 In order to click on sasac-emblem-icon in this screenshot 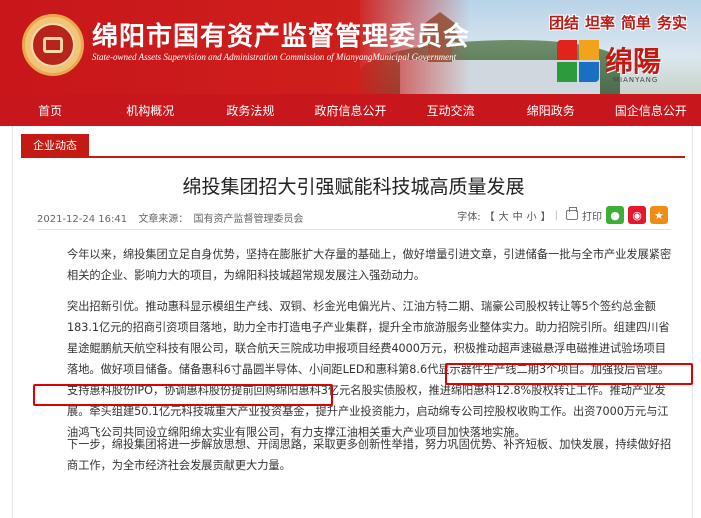, I will do `click(53, 45)`.